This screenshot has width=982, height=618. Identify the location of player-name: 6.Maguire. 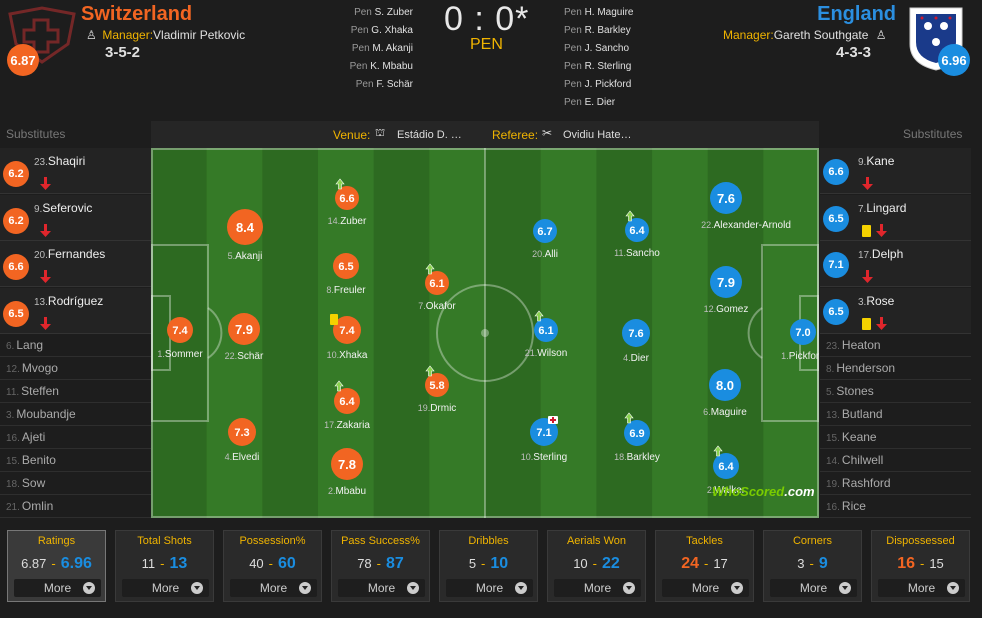
(725, 412).